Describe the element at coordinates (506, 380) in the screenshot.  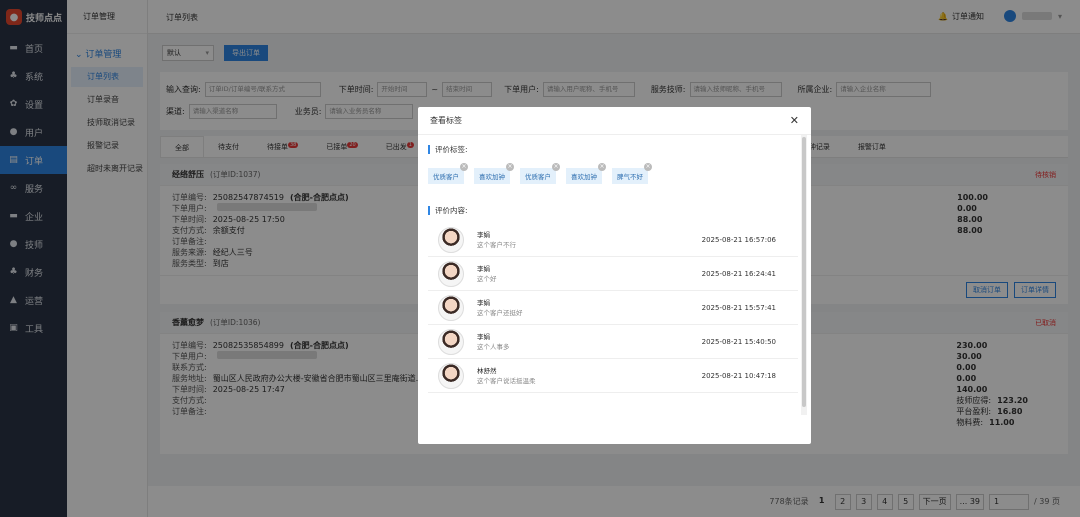
I see `comment-message: 这个客户说话挺温柔` at that location.